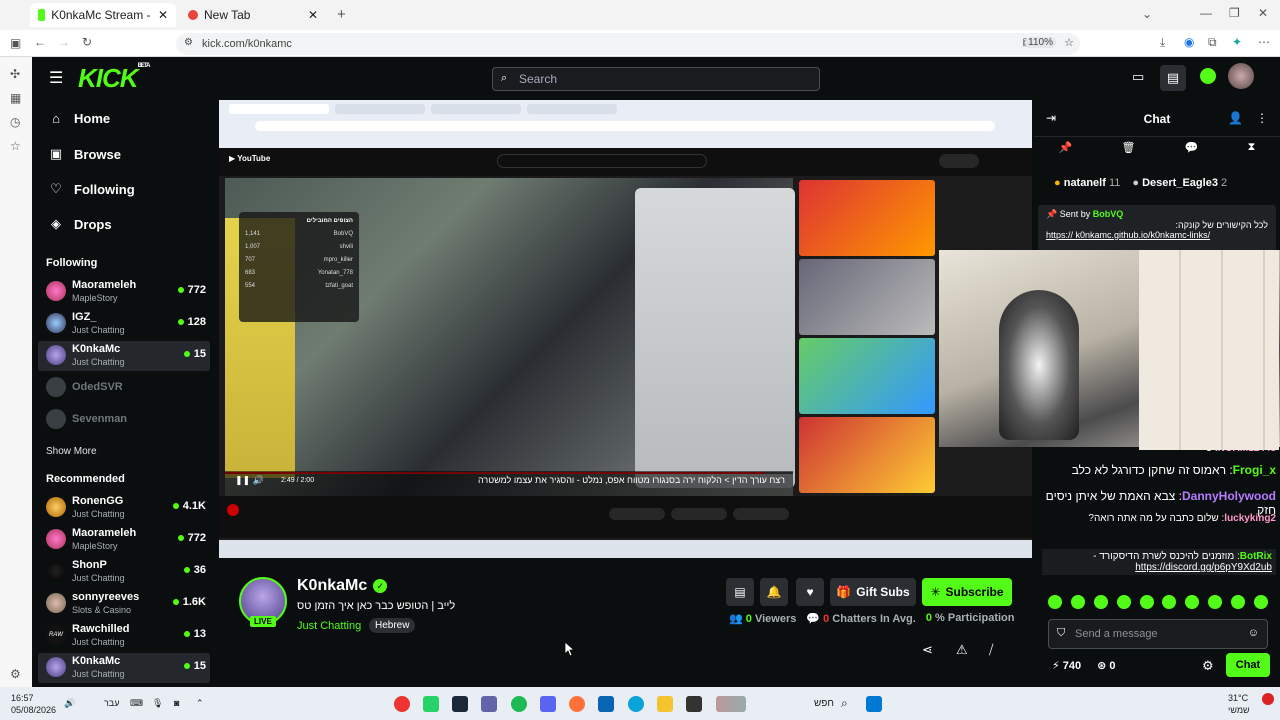 Image resolution: width=1280 pixels, height=720 pixels. Describe the element at coordinates (124, 356) in the screenshot. I see `following-channel-selected: K0nkaMc Just Chatting 15` at that location.